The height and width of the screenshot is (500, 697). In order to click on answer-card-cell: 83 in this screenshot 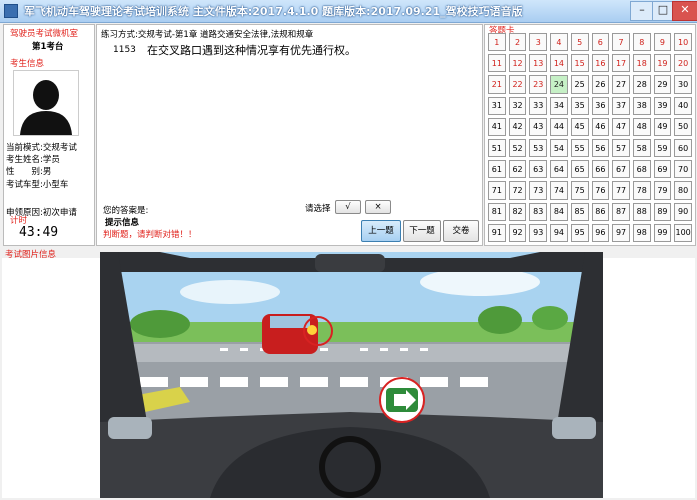, I will do `click(538, 211)`.